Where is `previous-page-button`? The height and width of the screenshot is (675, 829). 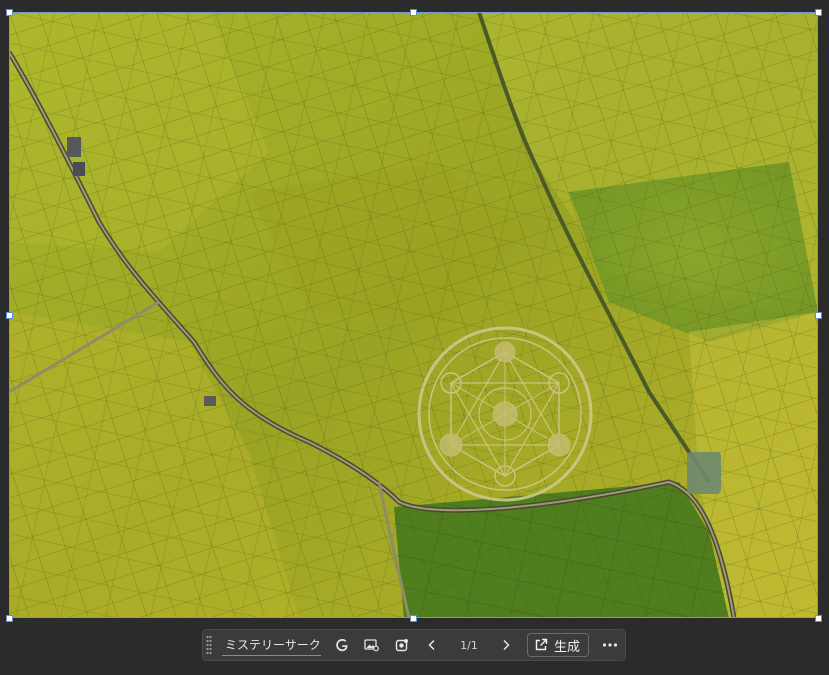
previous-page-button is located at coordinates (432, 645).